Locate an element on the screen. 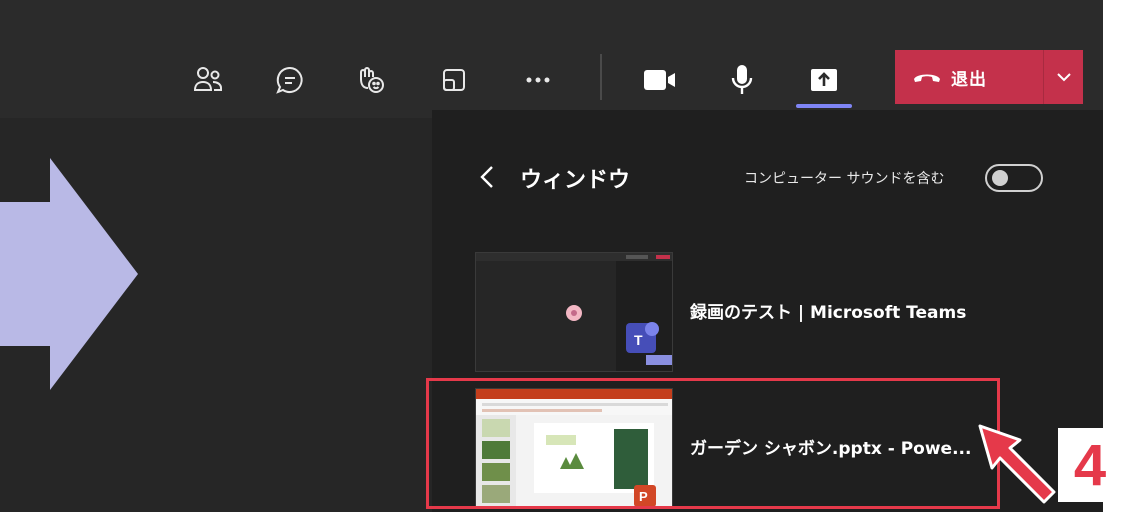 The image size is (1127, 512). svg-text: T is located at coordinates (638, 340).